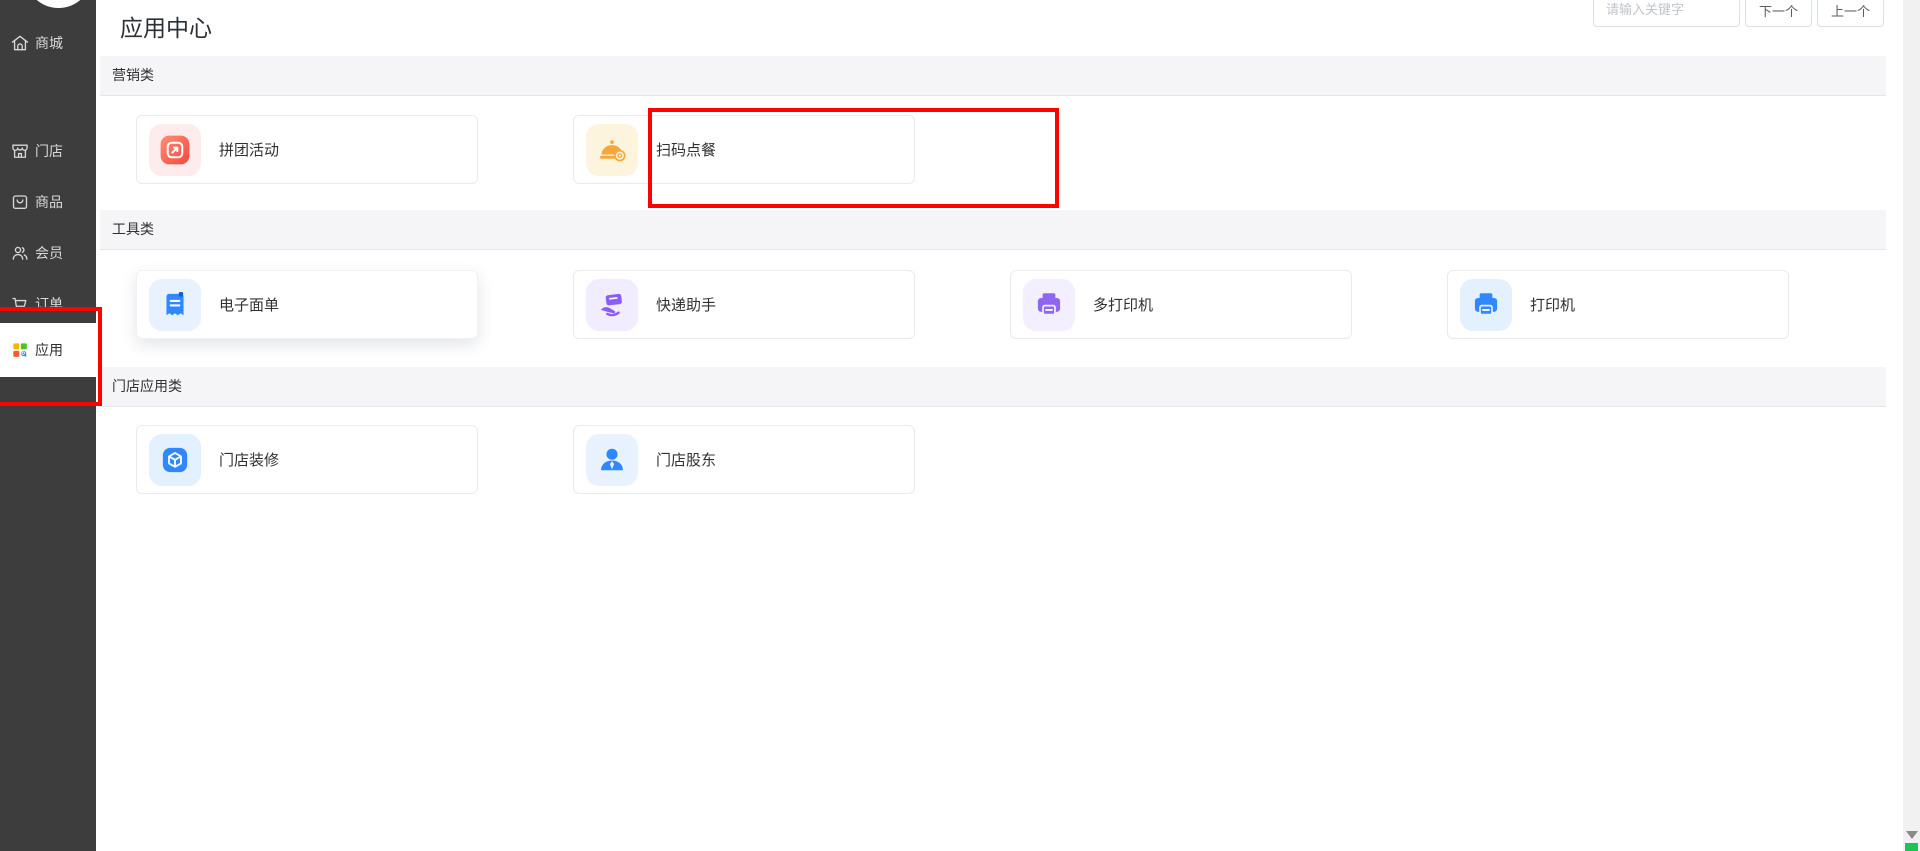 This screenshot has width=1920, height=851. What do you see at coordinates (612, 459) in the screenshot?
I see `store-shareholder-icon` at bounding box center [612, 459].